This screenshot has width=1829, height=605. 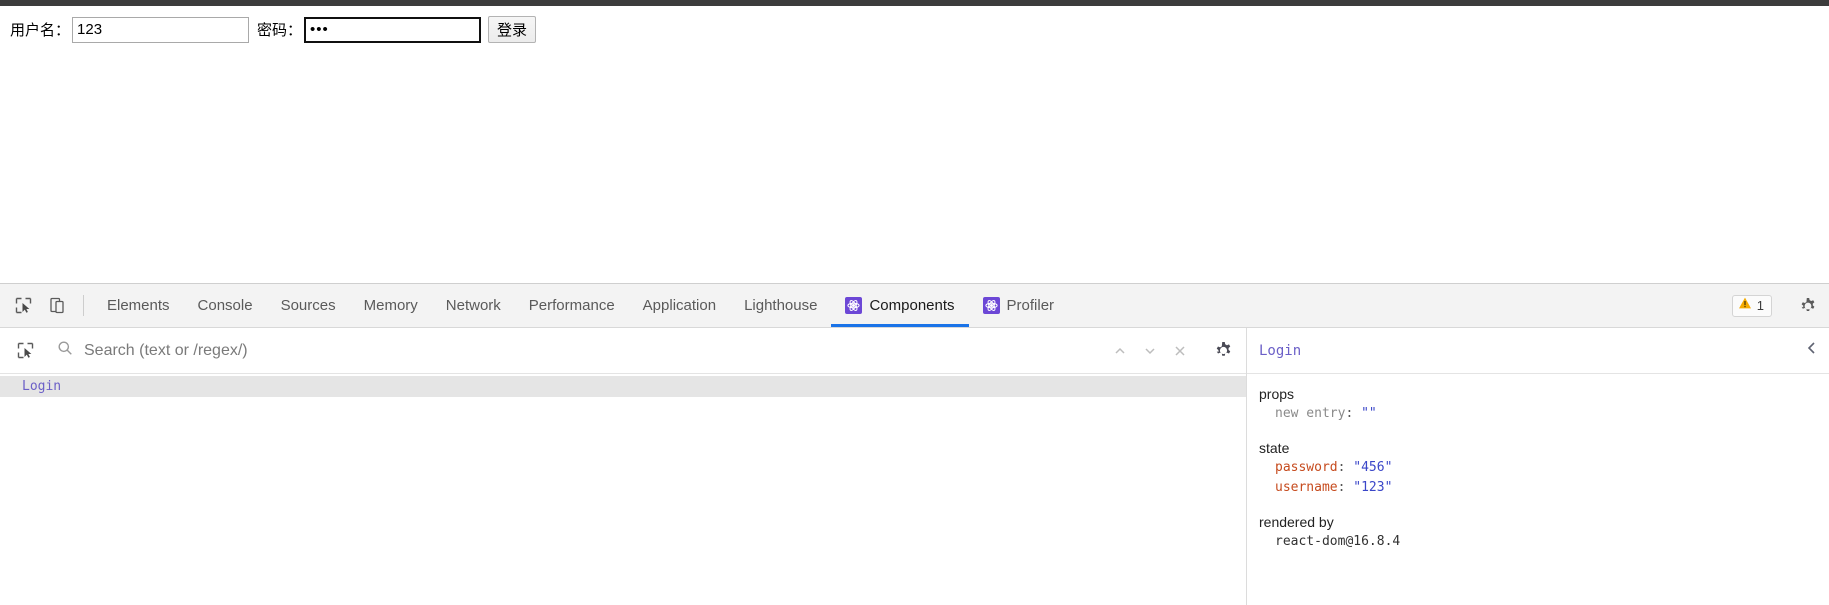 What do you see at coordinates (1306, 487) in the screenshot?
I see `state-key: username` at bounding box center [1306, 487].